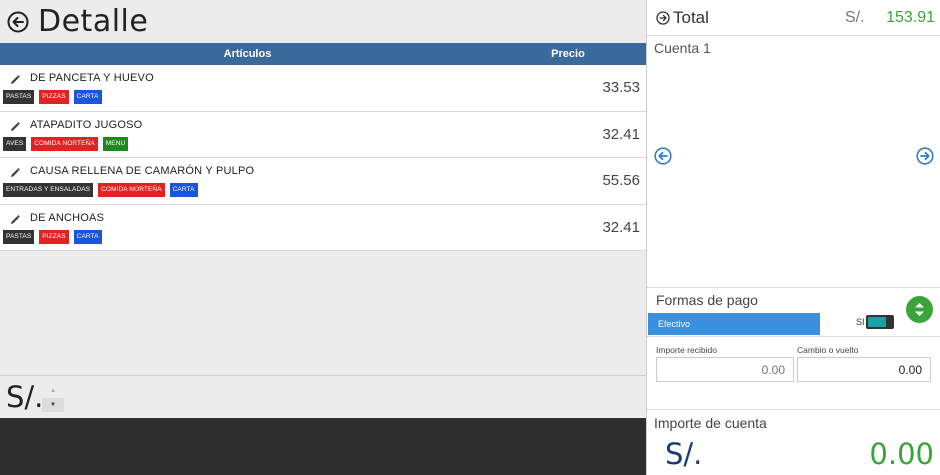 The width and height of the screenshot is (940, 475). Describe the element at coordinates (48, 190) in the screenshot. I see `category-tag: ENTRADAS Y ENSALADAS` at that location.